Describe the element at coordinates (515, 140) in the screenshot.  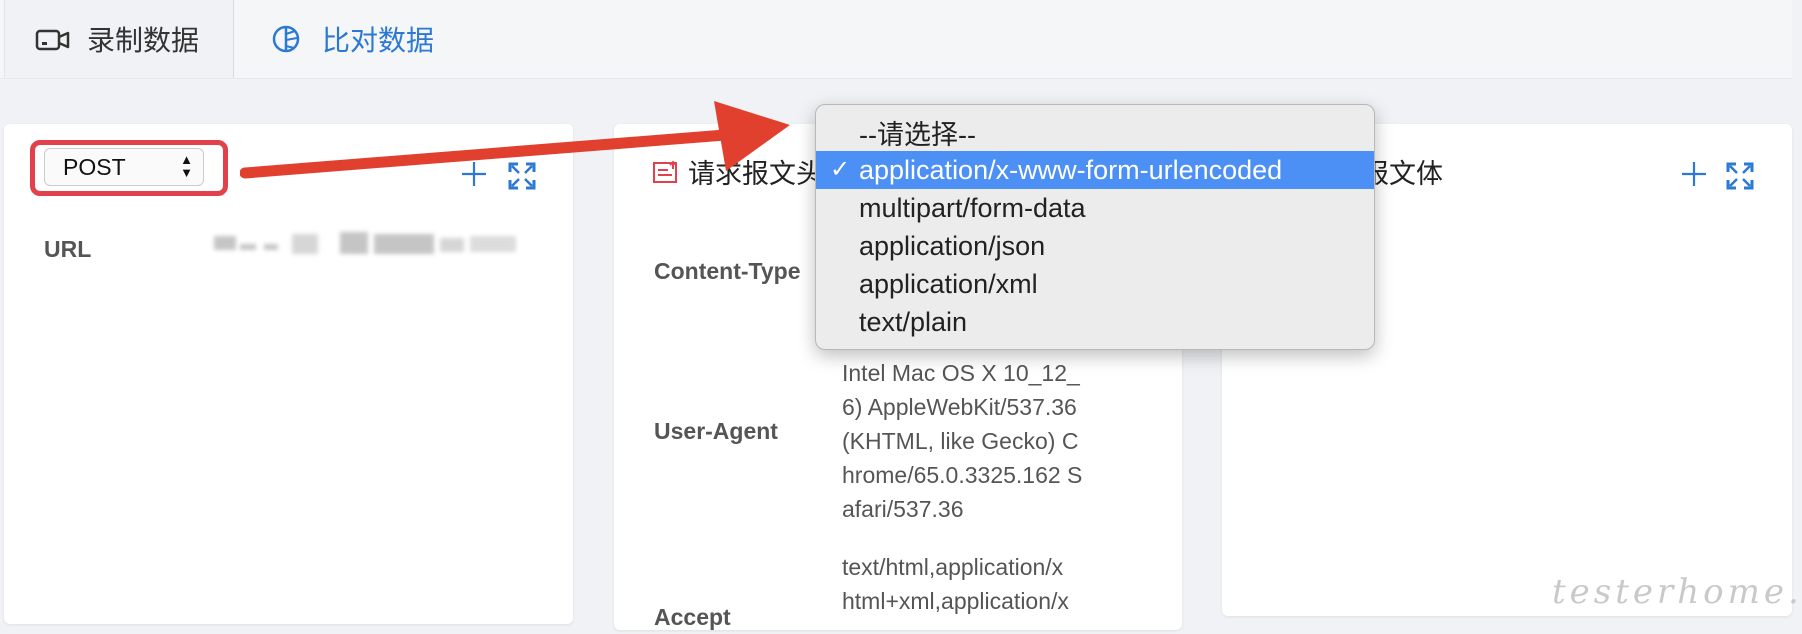
I see `annotation-arrow` at that location.